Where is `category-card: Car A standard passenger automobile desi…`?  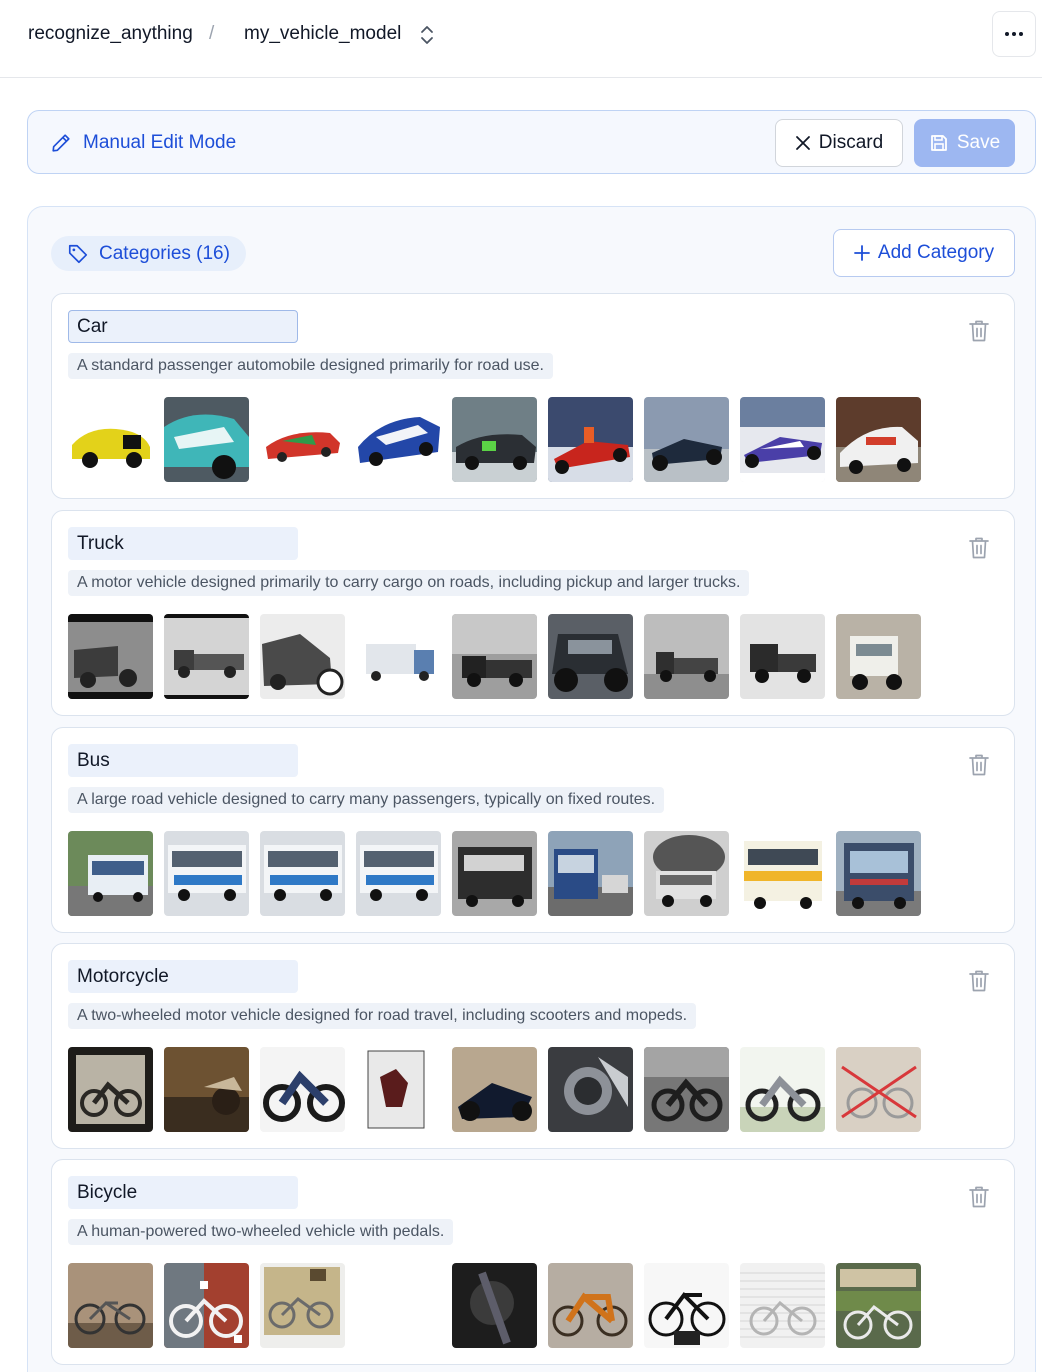
category-card: Car A standard passenger automobile desi… is located at coordinates (533, 396).